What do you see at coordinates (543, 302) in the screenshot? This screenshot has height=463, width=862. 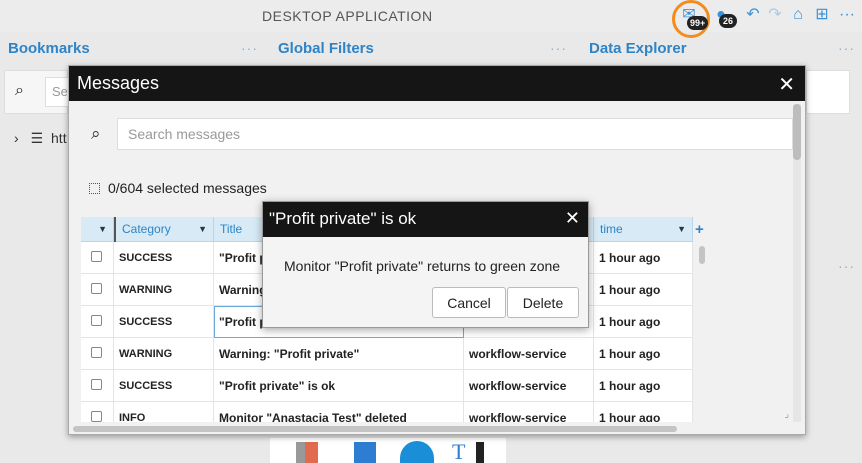 I see `delete-button: Delete` at bounding box center [543, 302].